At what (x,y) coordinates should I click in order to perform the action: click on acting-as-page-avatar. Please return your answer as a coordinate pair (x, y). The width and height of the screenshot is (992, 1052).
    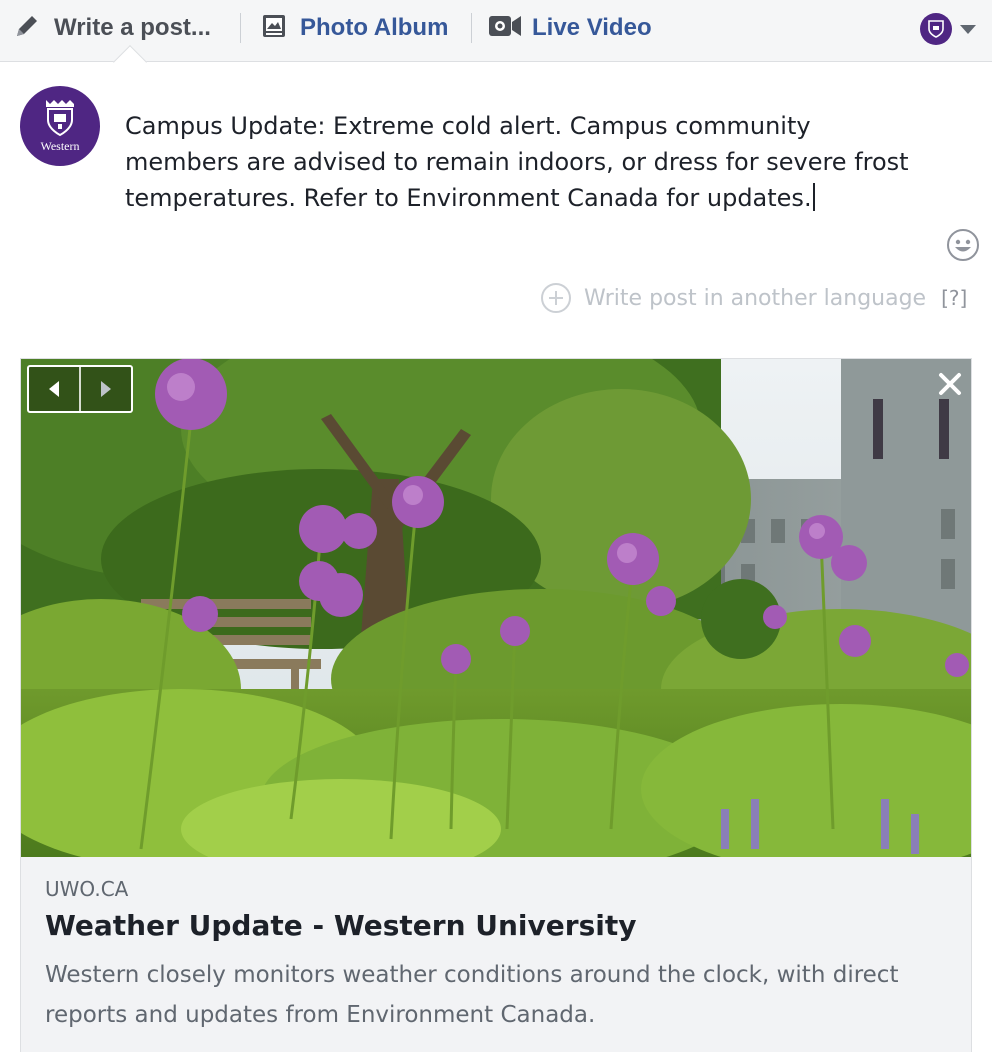
    Looking at the image, I should click on (936, 29).